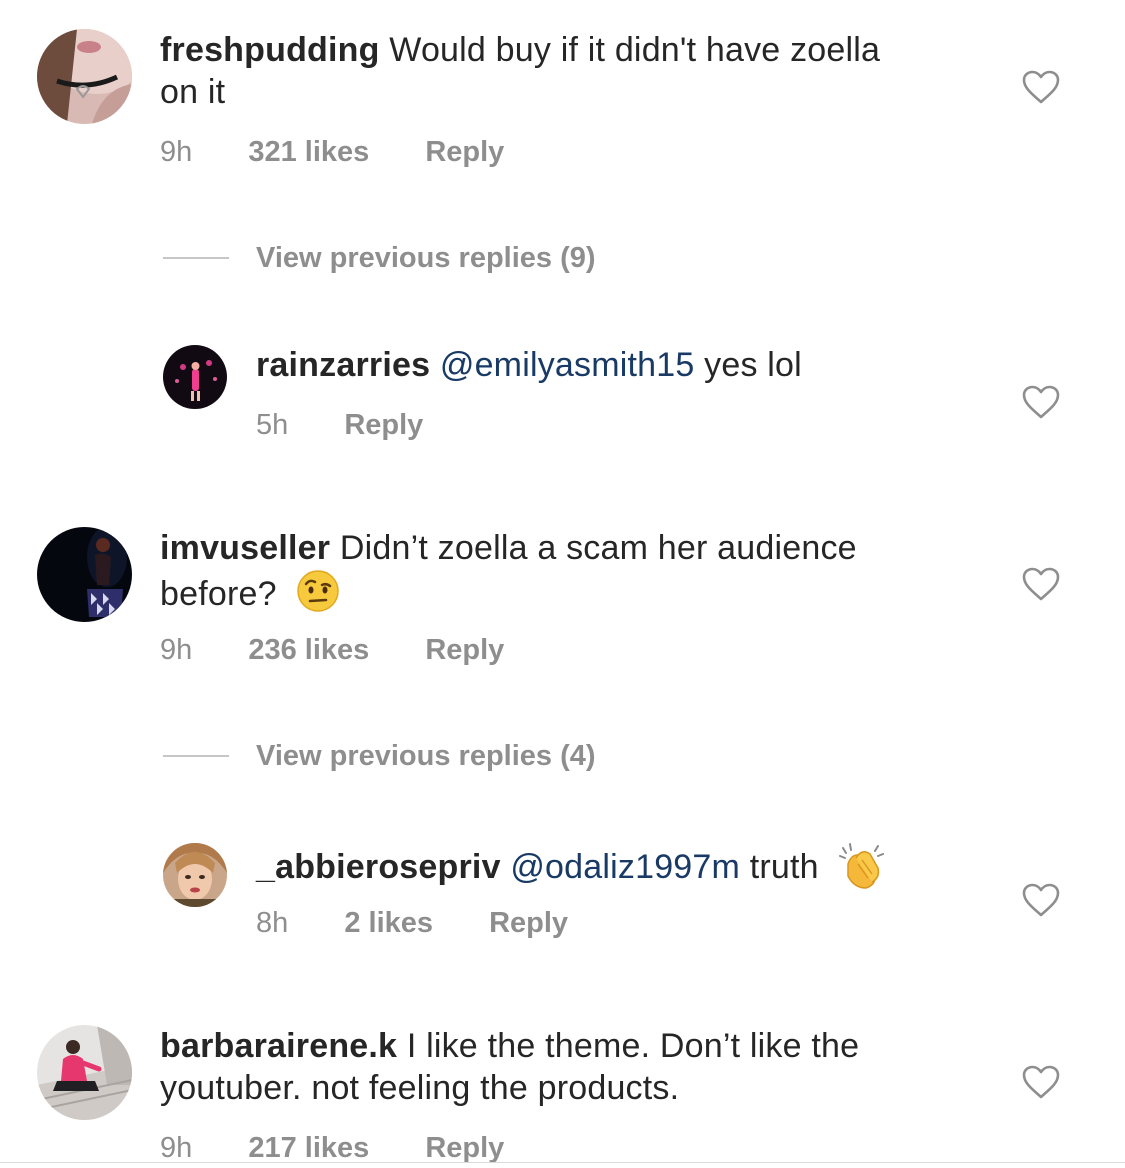 Image resolution: width=1125 pixels, height=1168 pixels. I want to click on face-with-raised-eyebrow-icon, so click(318, 596).